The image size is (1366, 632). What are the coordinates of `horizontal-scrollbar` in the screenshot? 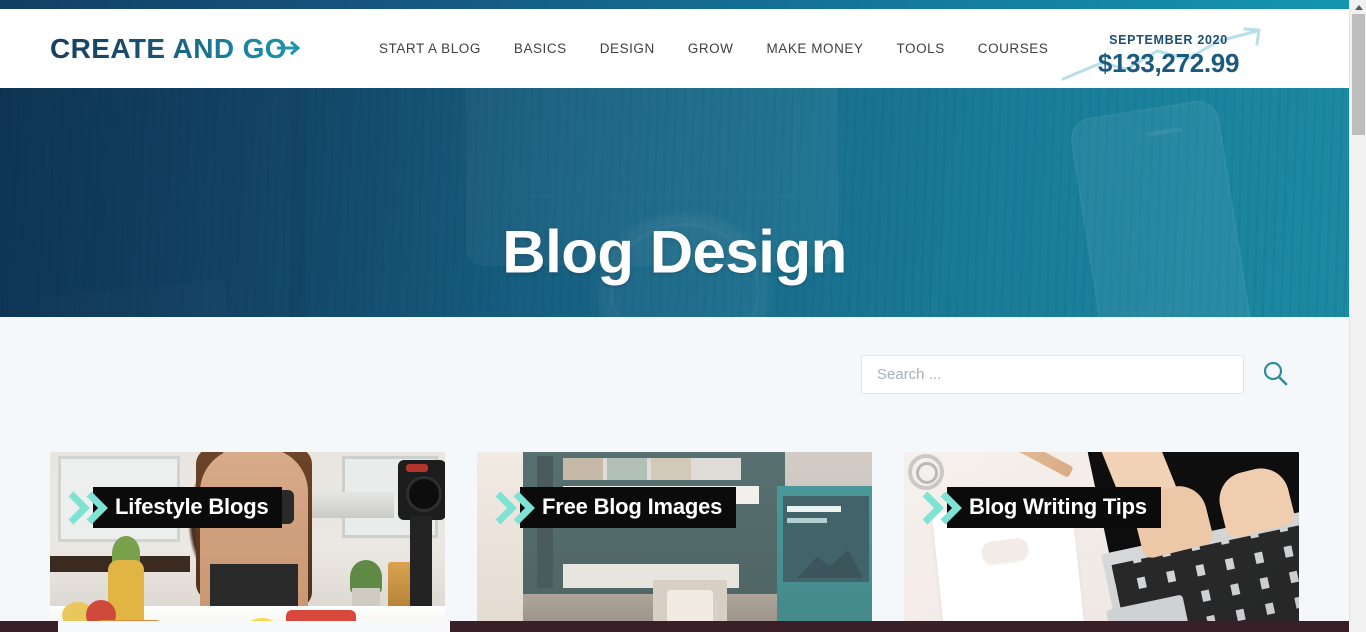 It's located at (674, 626).